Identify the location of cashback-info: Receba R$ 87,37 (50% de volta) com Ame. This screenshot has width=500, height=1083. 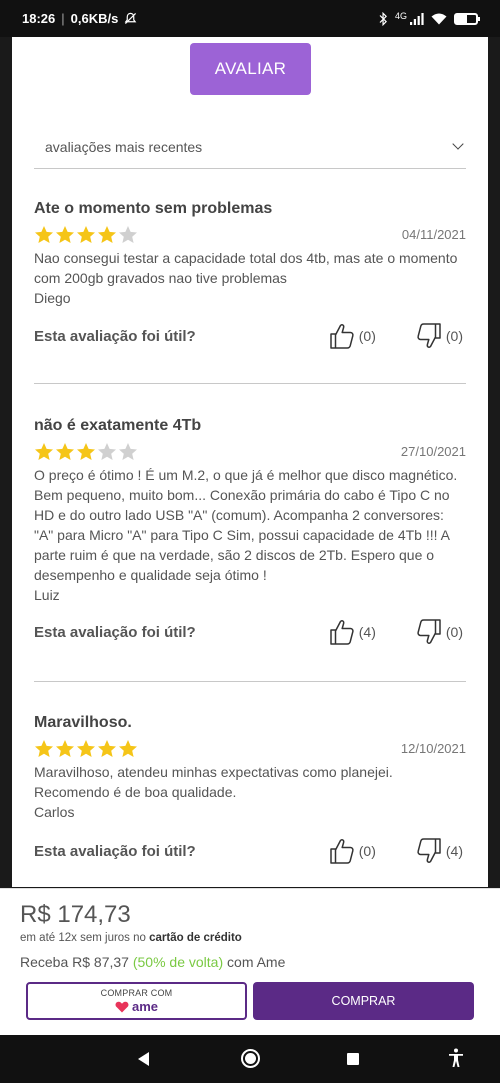
(153, 962).